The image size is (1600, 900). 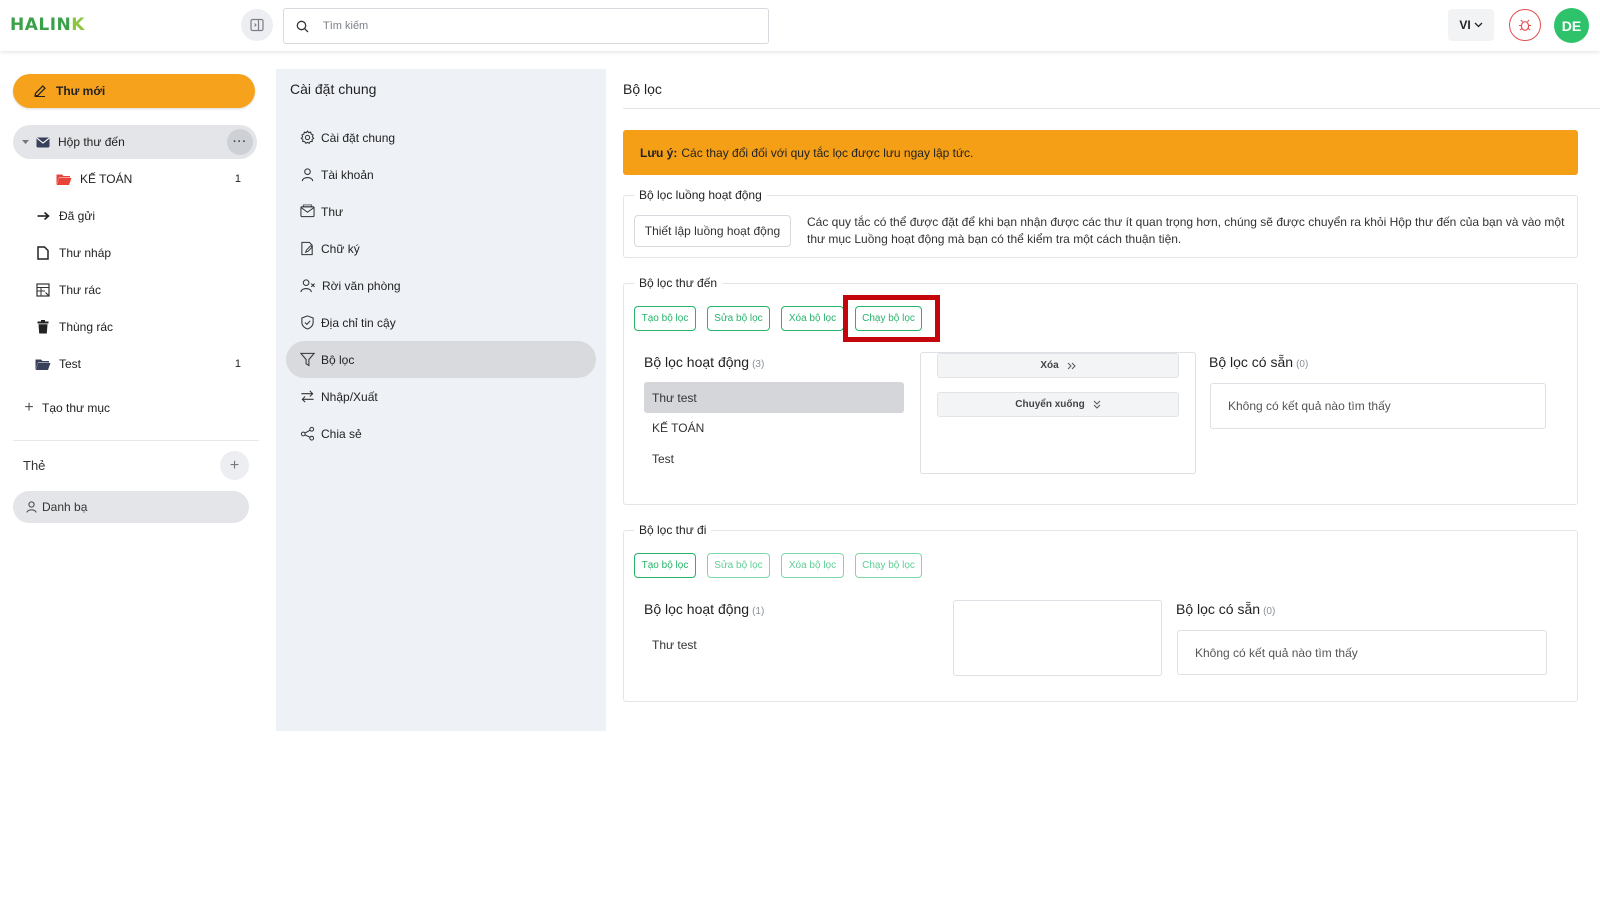 I want to click on available-filters-list: Không có kết quả nào tìm thấy, so click(x=1362, y=652).